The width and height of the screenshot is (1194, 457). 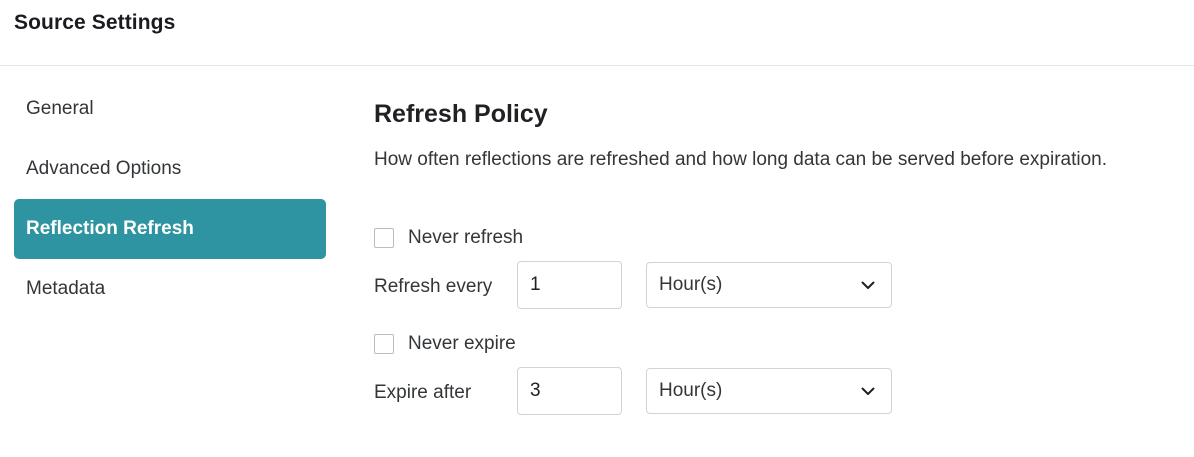 I want to click on dialog-title: Source Settings, so click(x=95, y=22).